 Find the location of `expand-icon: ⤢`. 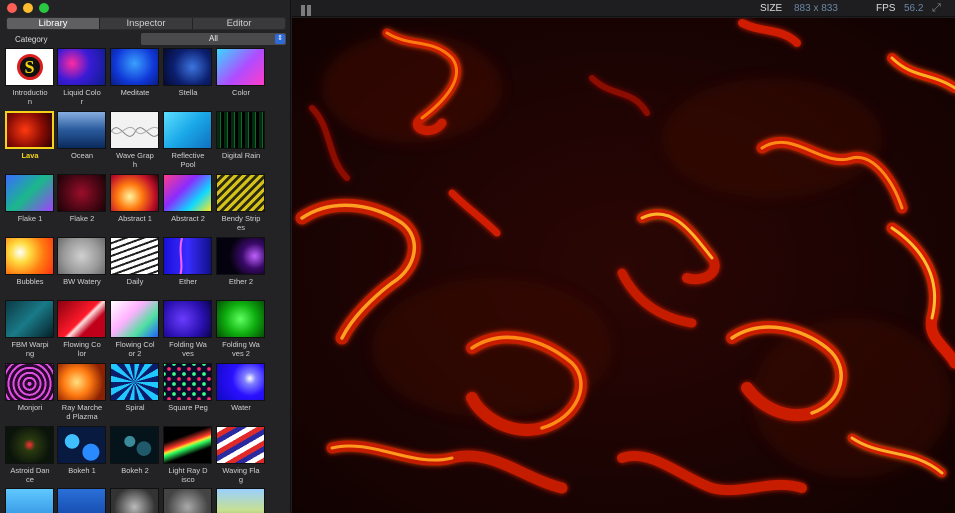

expand-icon: ⤢ is located at coordinates (936, 8).